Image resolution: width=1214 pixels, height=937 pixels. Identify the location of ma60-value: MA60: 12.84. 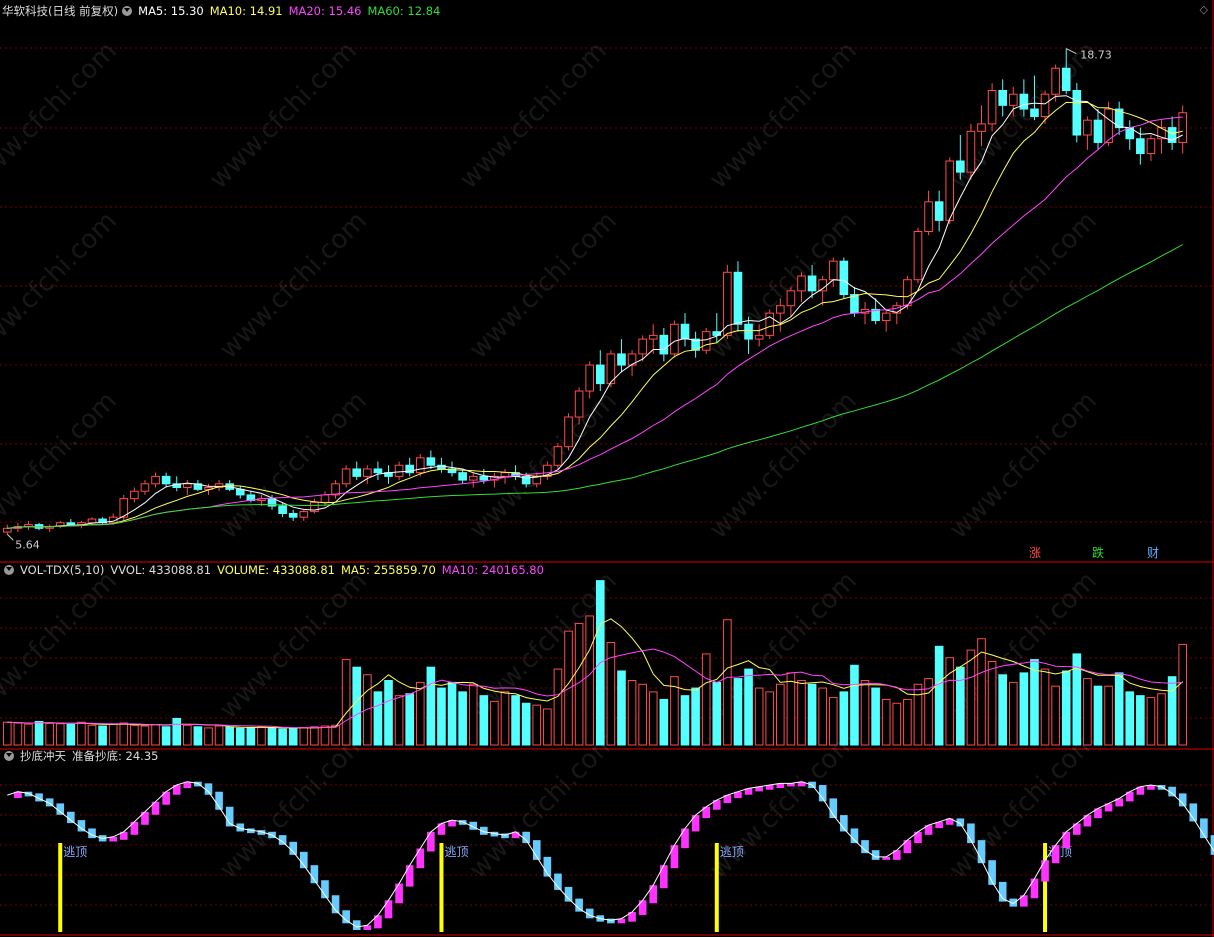
(404, 11).